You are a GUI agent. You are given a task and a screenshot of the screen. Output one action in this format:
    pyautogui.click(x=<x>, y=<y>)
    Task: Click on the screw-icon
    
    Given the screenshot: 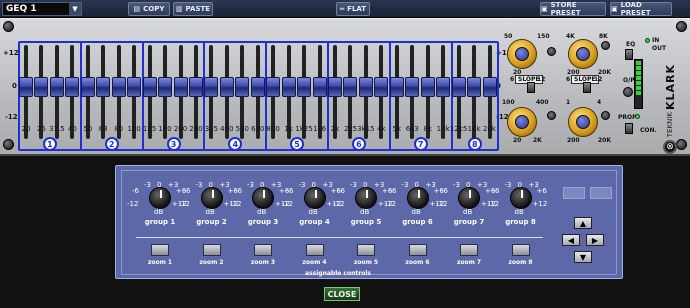 What is the action you would take?
    pyautogui.click(x=8, y=26)
    